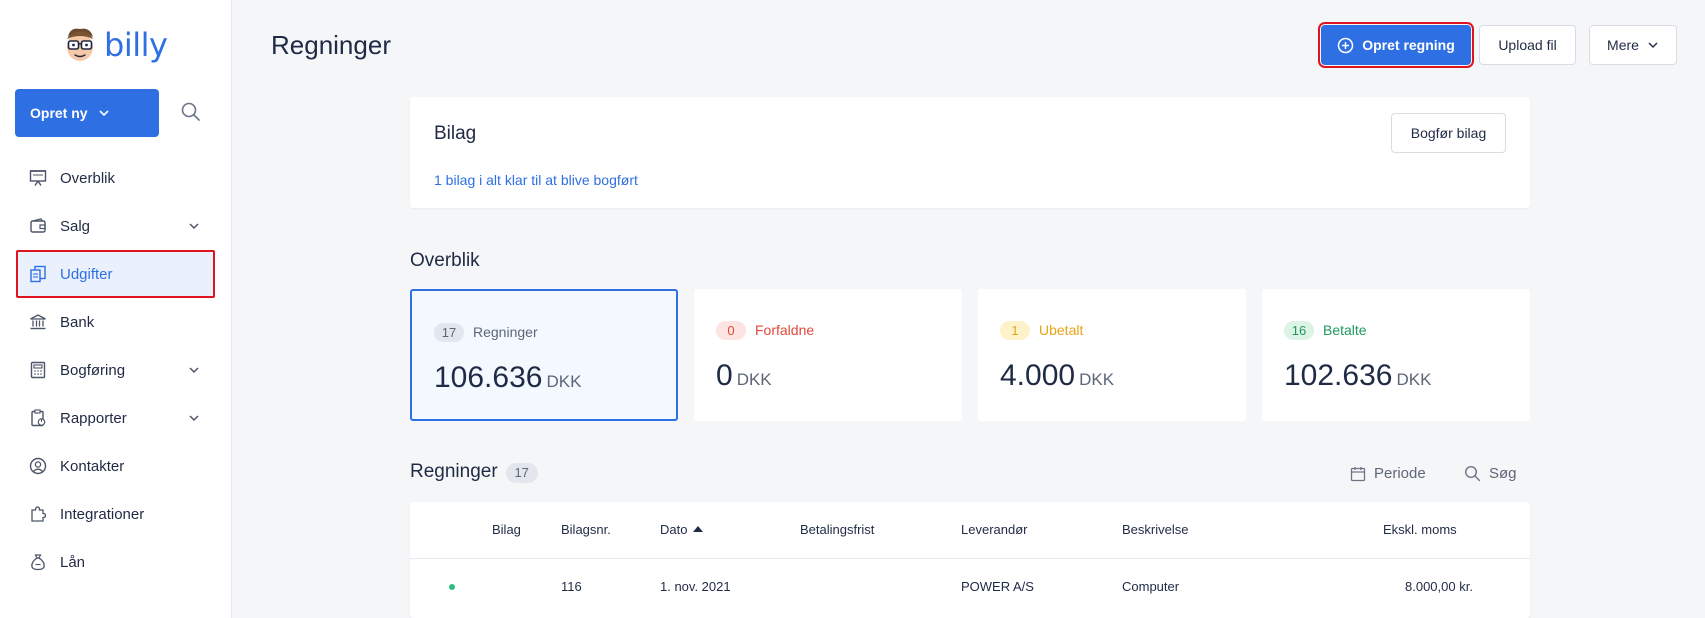  What do you see at coordinates (455, 133) in the screenshot?
I see `bilag-title: Bilag` at bounding box center [455, 133].